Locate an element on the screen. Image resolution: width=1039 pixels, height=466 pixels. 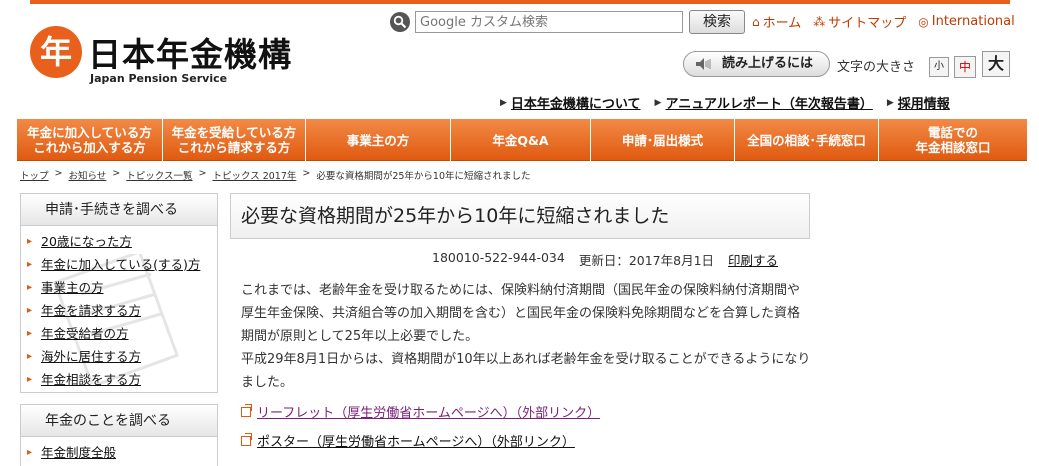
nav-offices-label: 全国の相談･手続窓口 is located at coordinates (806, 140).